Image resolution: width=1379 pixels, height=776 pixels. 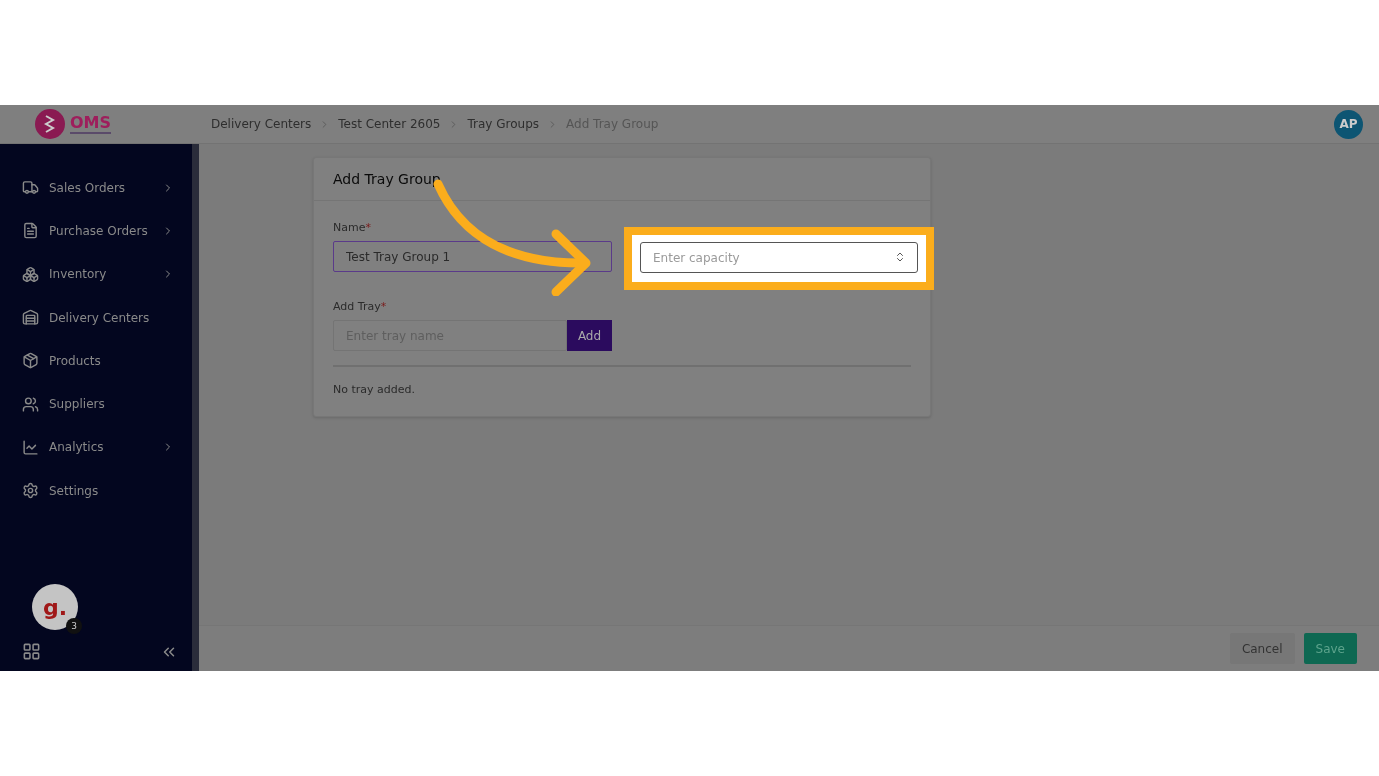 I want to click on grid-icon, so click(x=31, y=651).